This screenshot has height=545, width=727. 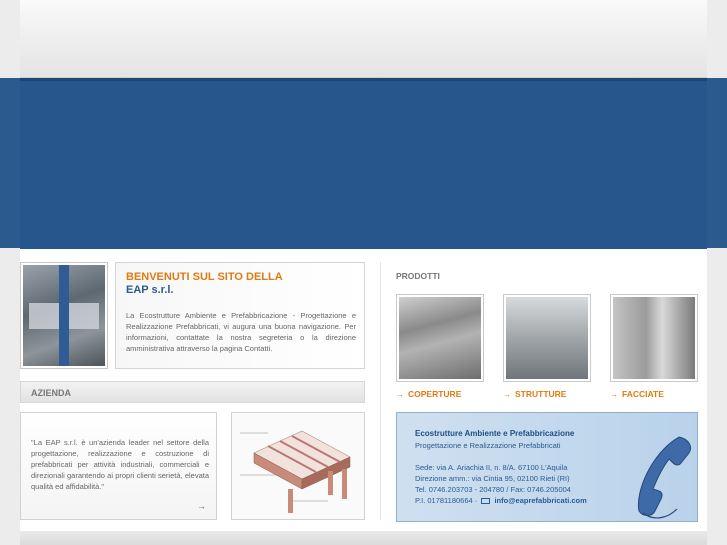 What do you see at coordinates (150, 290) in the screenshot?
I see `company-name: EAP s.r.l.` at bounding box center [150, 290].